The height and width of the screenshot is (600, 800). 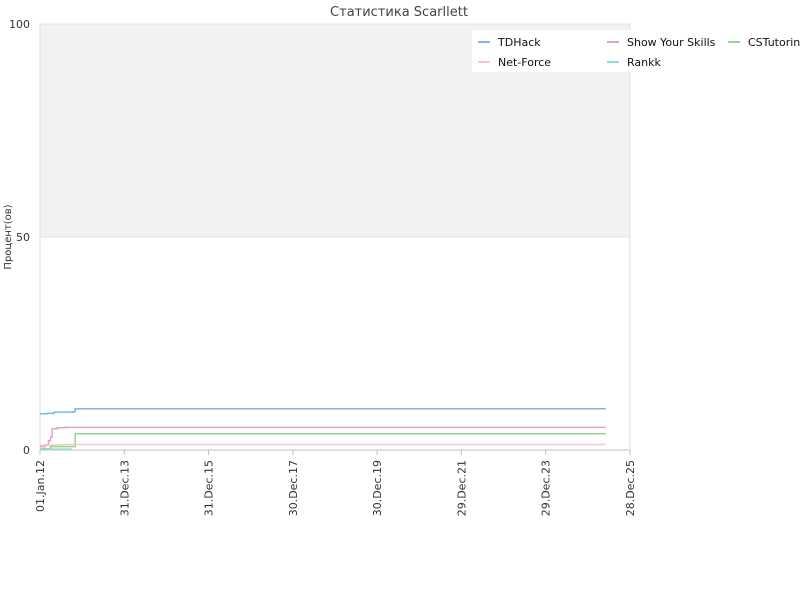 I want to click on x-tick-label: 29.Dec.23, so click(x=546, y=488).